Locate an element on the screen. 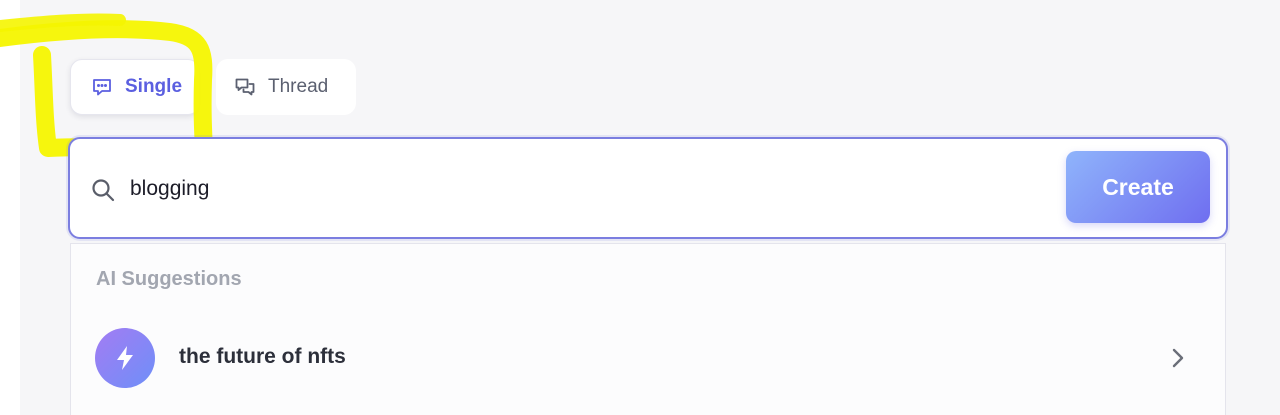  chat-bubble-icon is located at coordinates (102, 87).